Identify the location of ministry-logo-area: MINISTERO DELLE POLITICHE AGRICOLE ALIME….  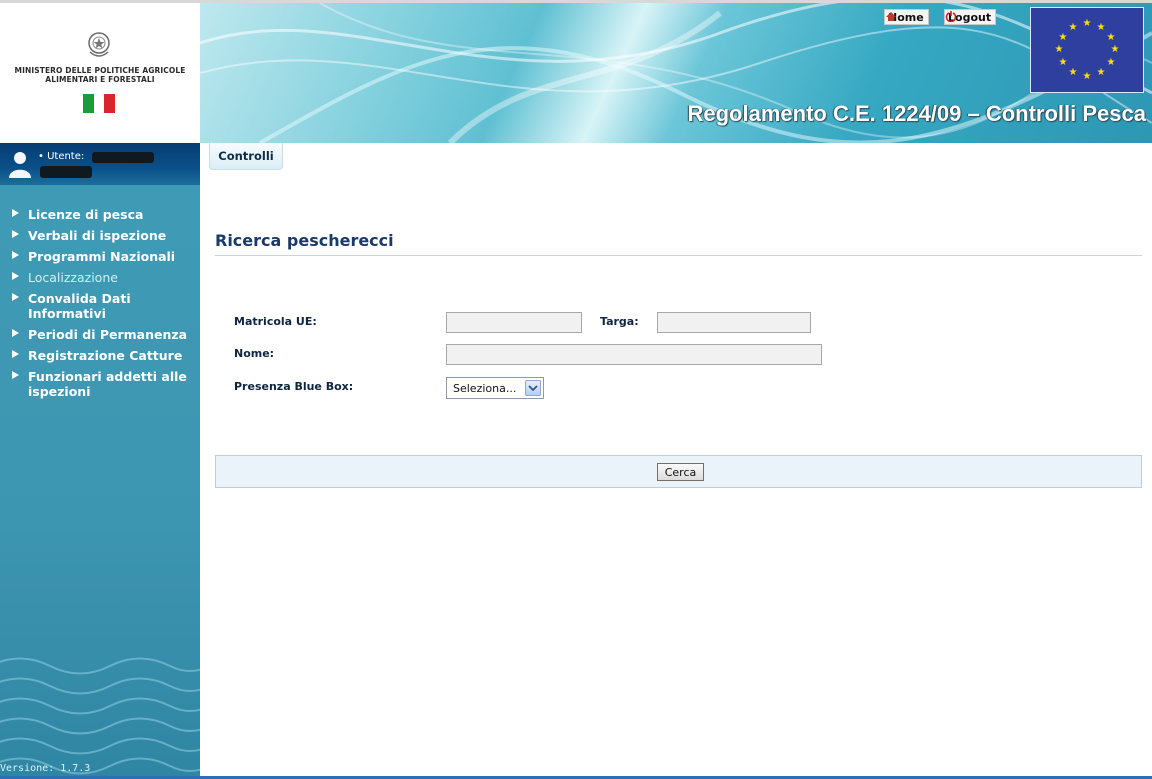
(100, 73).